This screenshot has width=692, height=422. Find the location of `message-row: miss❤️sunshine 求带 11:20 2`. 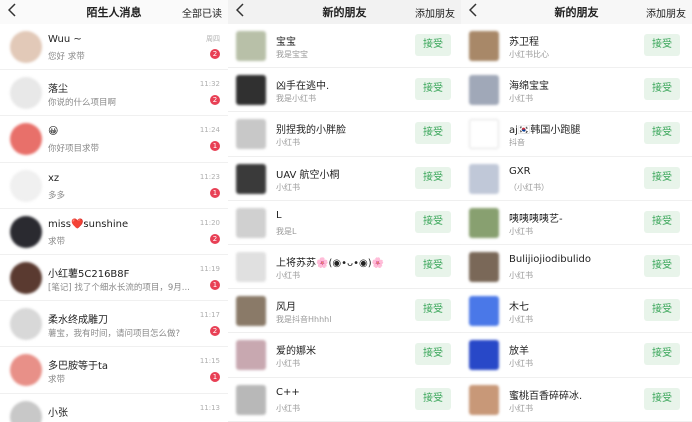

message-row: miss❤️sunshine 求带 11:20 2 is located at coordinates (114, 232).